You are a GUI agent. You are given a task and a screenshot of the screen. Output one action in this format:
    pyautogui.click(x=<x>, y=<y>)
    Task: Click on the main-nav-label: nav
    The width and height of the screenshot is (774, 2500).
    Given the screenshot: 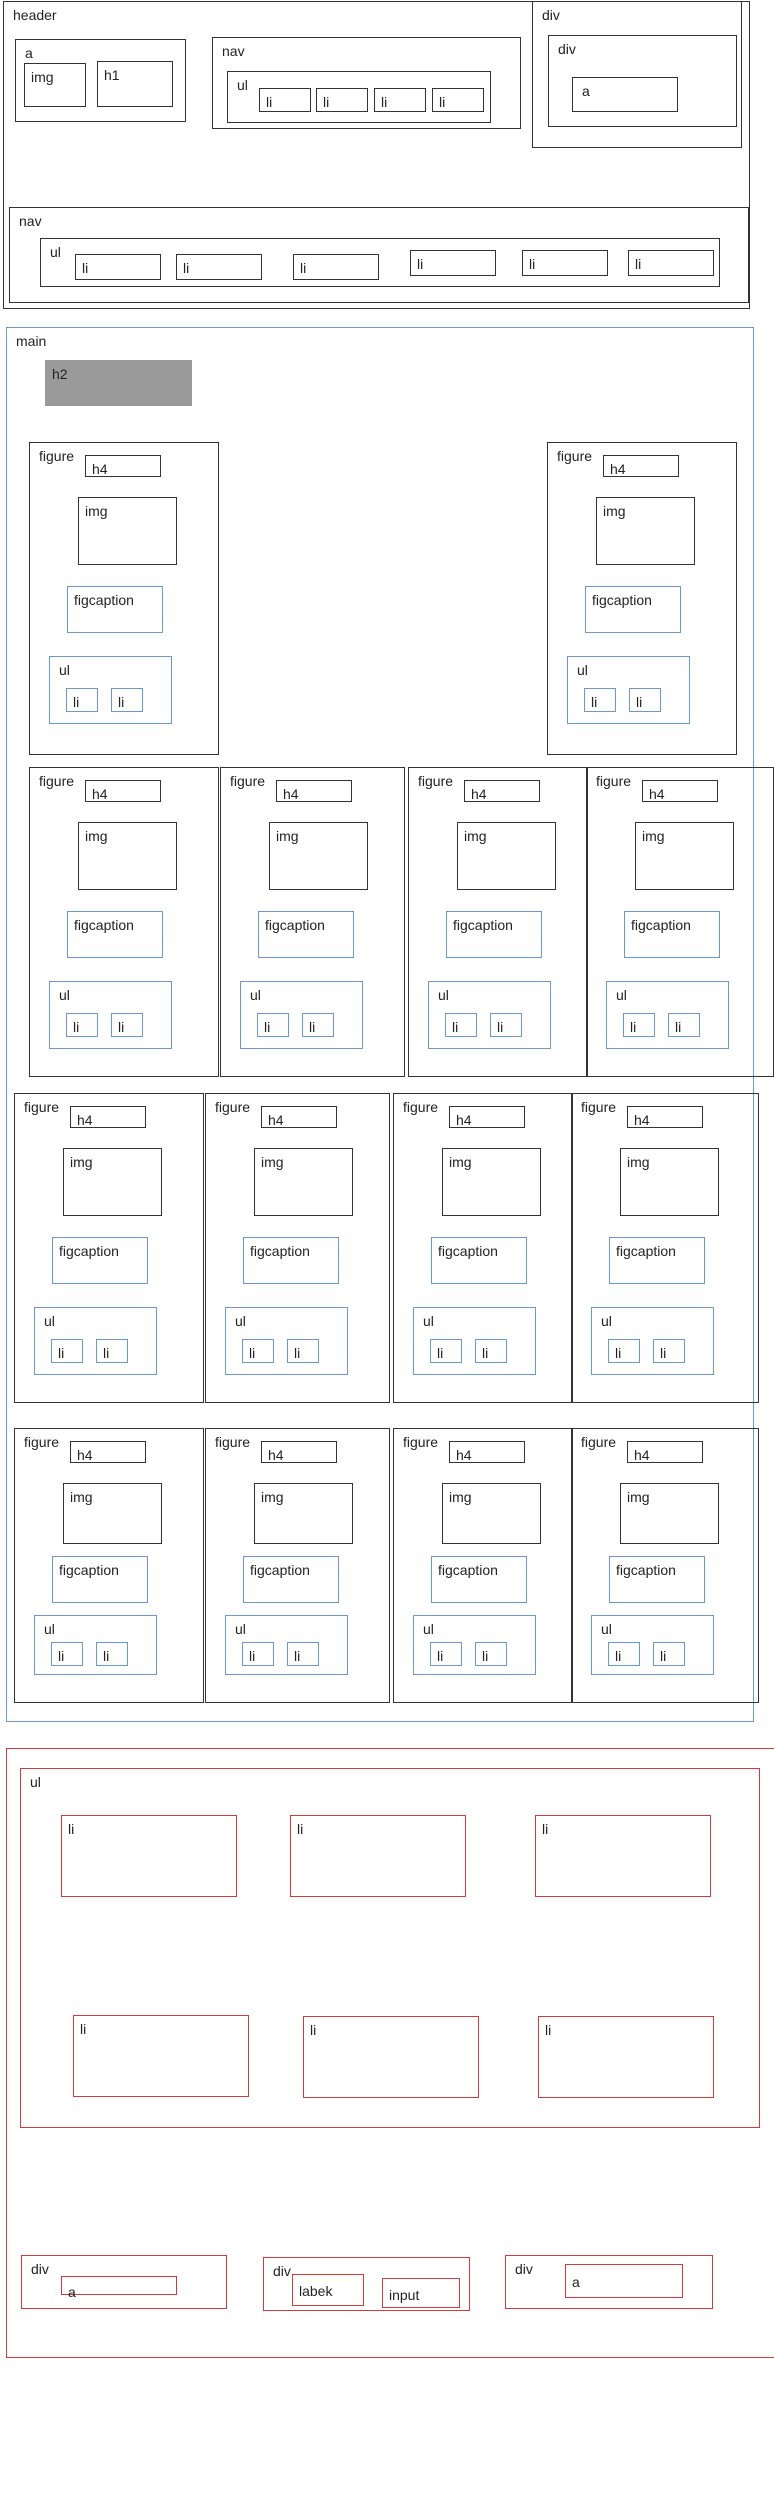 What is the action you would take?
    pyautogui.click(x=30, y=221)
    